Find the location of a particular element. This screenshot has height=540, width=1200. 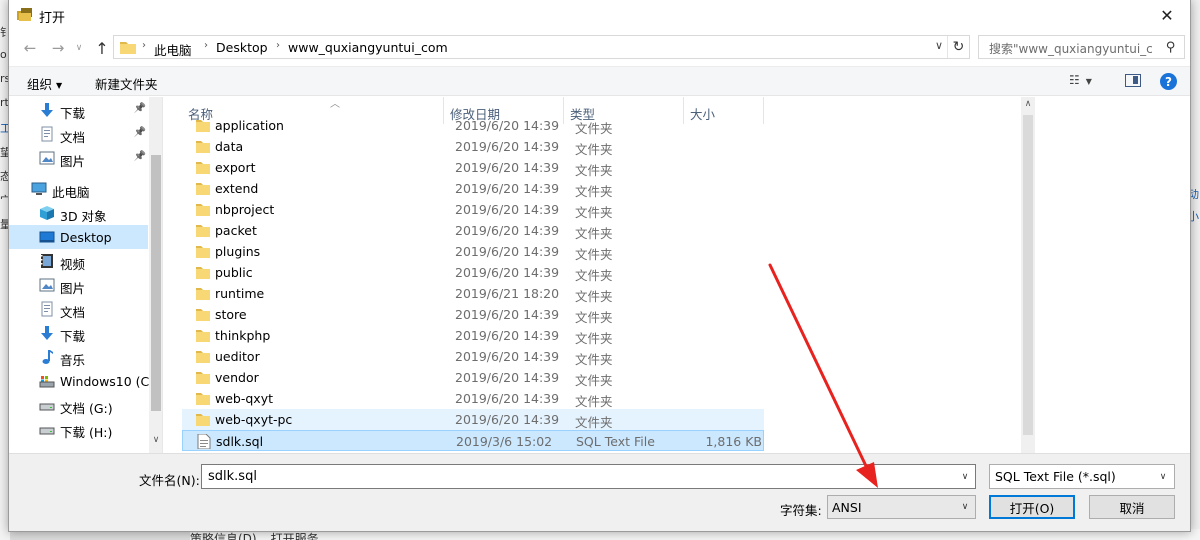

file-row: web-qxyt 2019/6/20 14:39 文件夹 is located at coordinates (473, 398).